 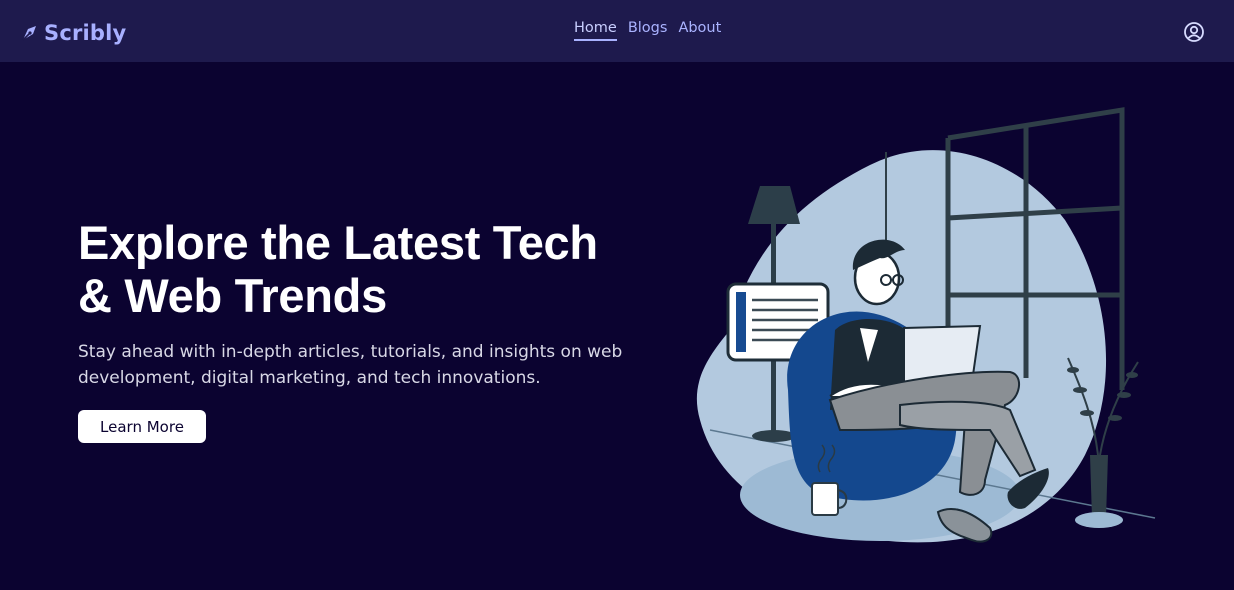 What do you see at coordinates (699, 30) in the screenshot?
I see `nav-link-about: About` at bounding box center [699, 30].